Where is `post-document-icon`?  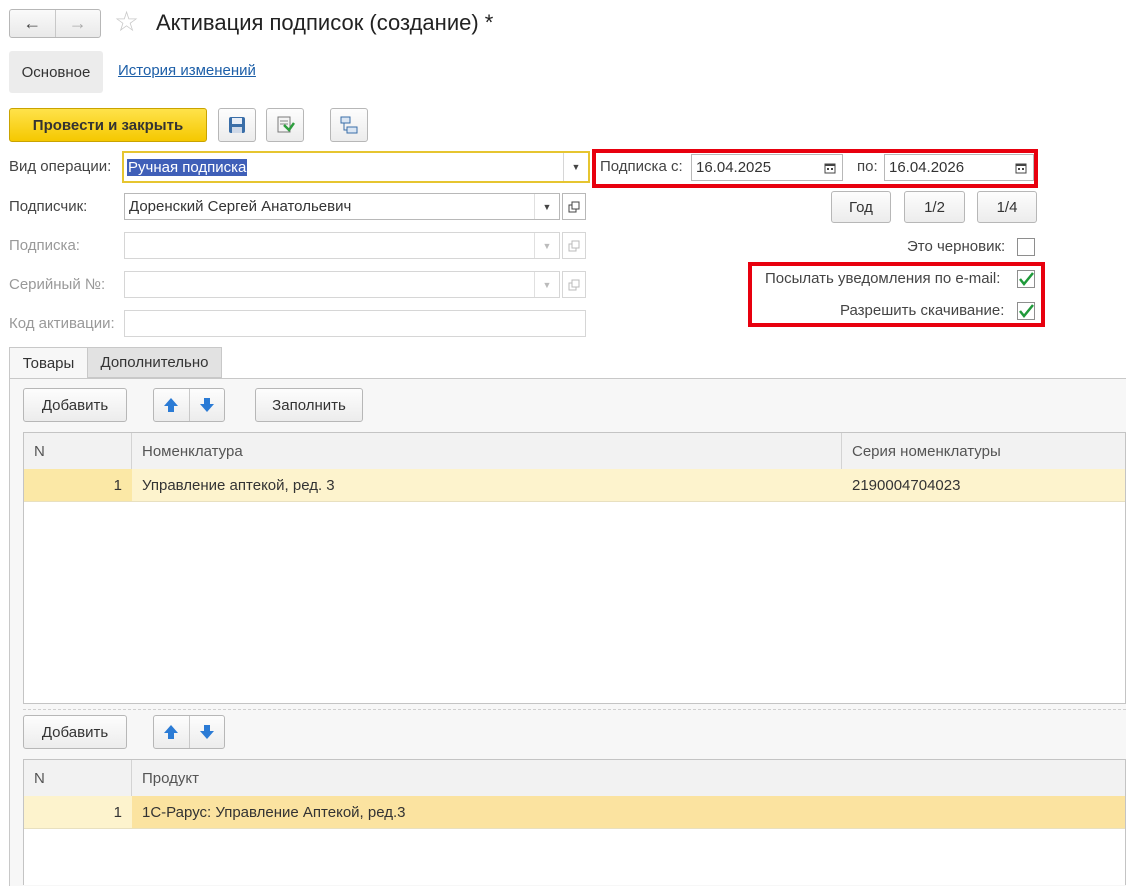 post-document-icon is located at coordinates (286, 124).